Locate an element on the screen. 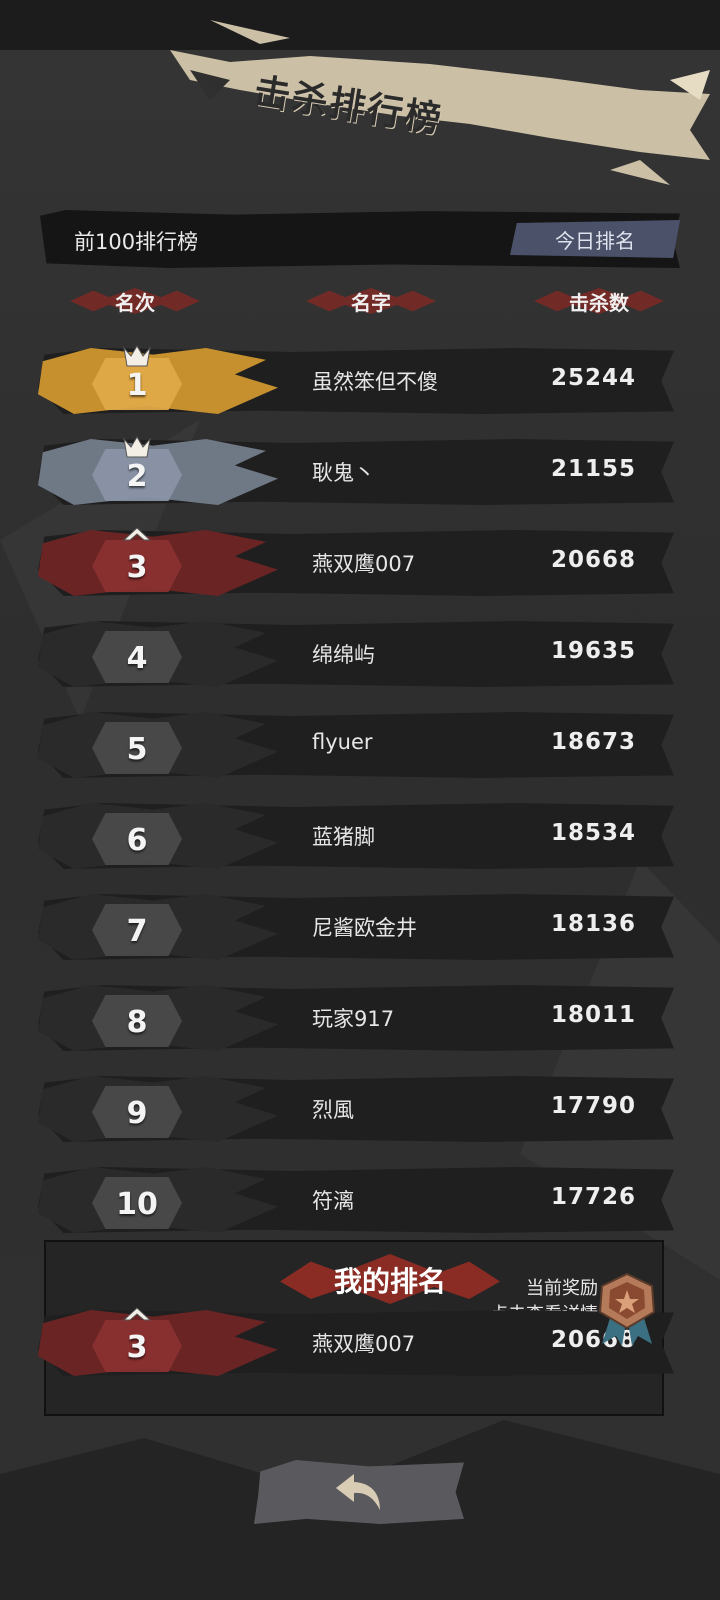  back-button is located at coordinates (359, 1492).